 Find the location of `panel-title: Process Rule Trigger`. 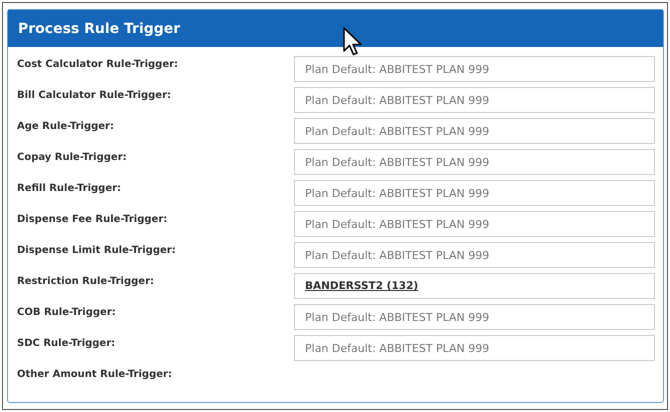

panel-title: Process Rule Trigger is located at coordinates (99, 28).